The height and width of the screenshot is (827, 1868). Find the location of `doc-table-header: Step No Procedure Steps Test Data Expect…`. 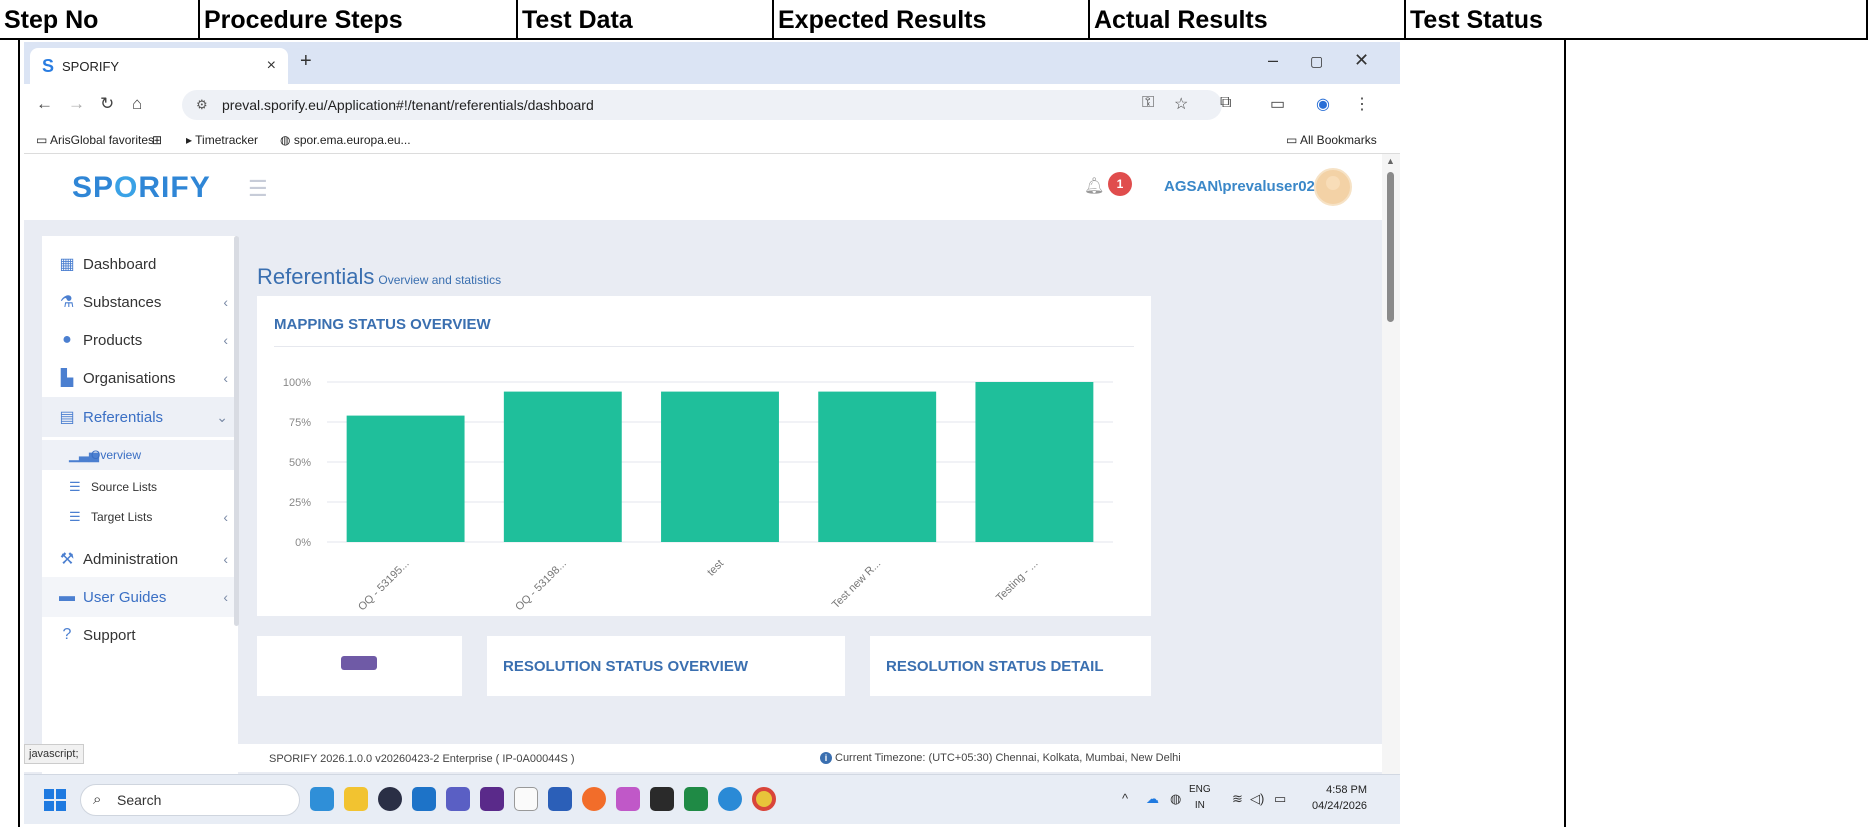

doc-table-header: Step No Procedure Steps Test Data Expect… is located at coordinates (934, 20).